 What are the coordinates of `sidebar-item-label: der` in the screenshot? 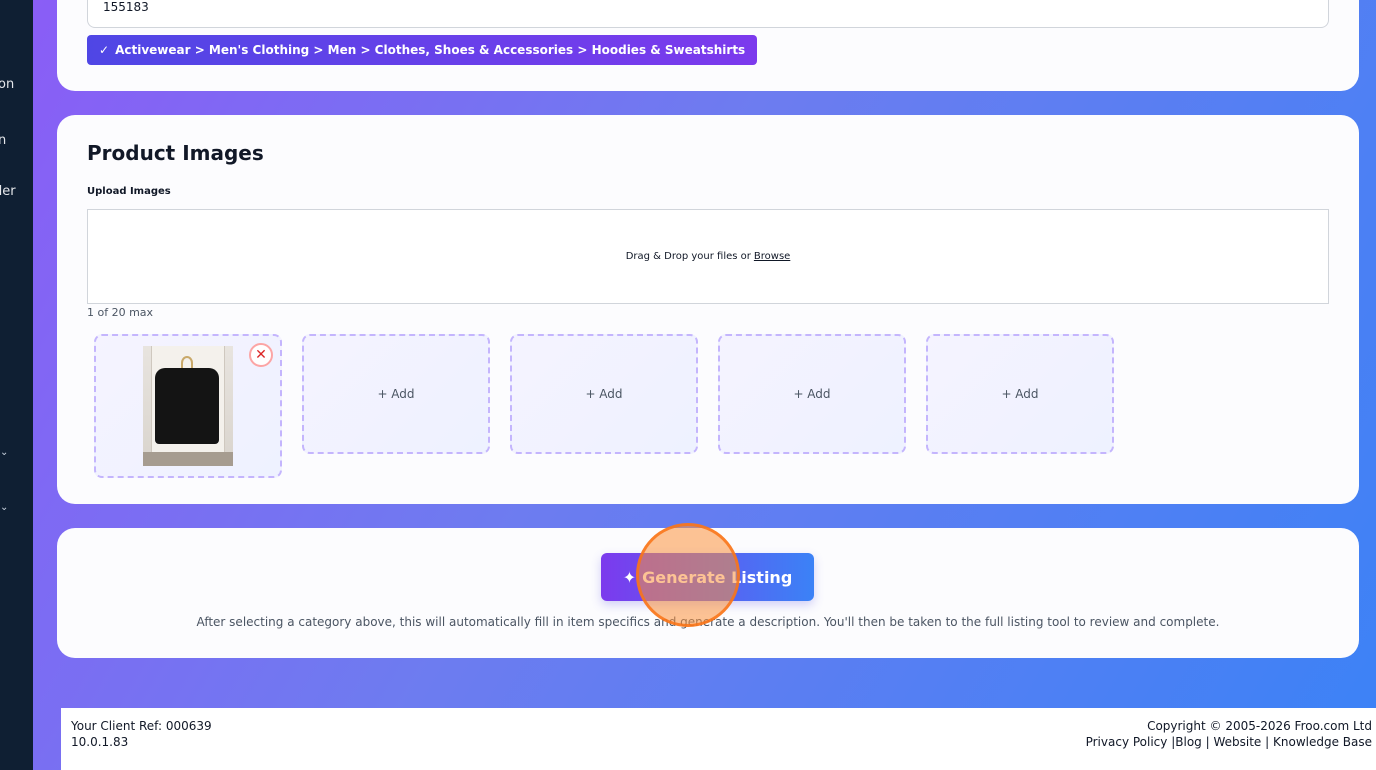 It's located at (8, 191).